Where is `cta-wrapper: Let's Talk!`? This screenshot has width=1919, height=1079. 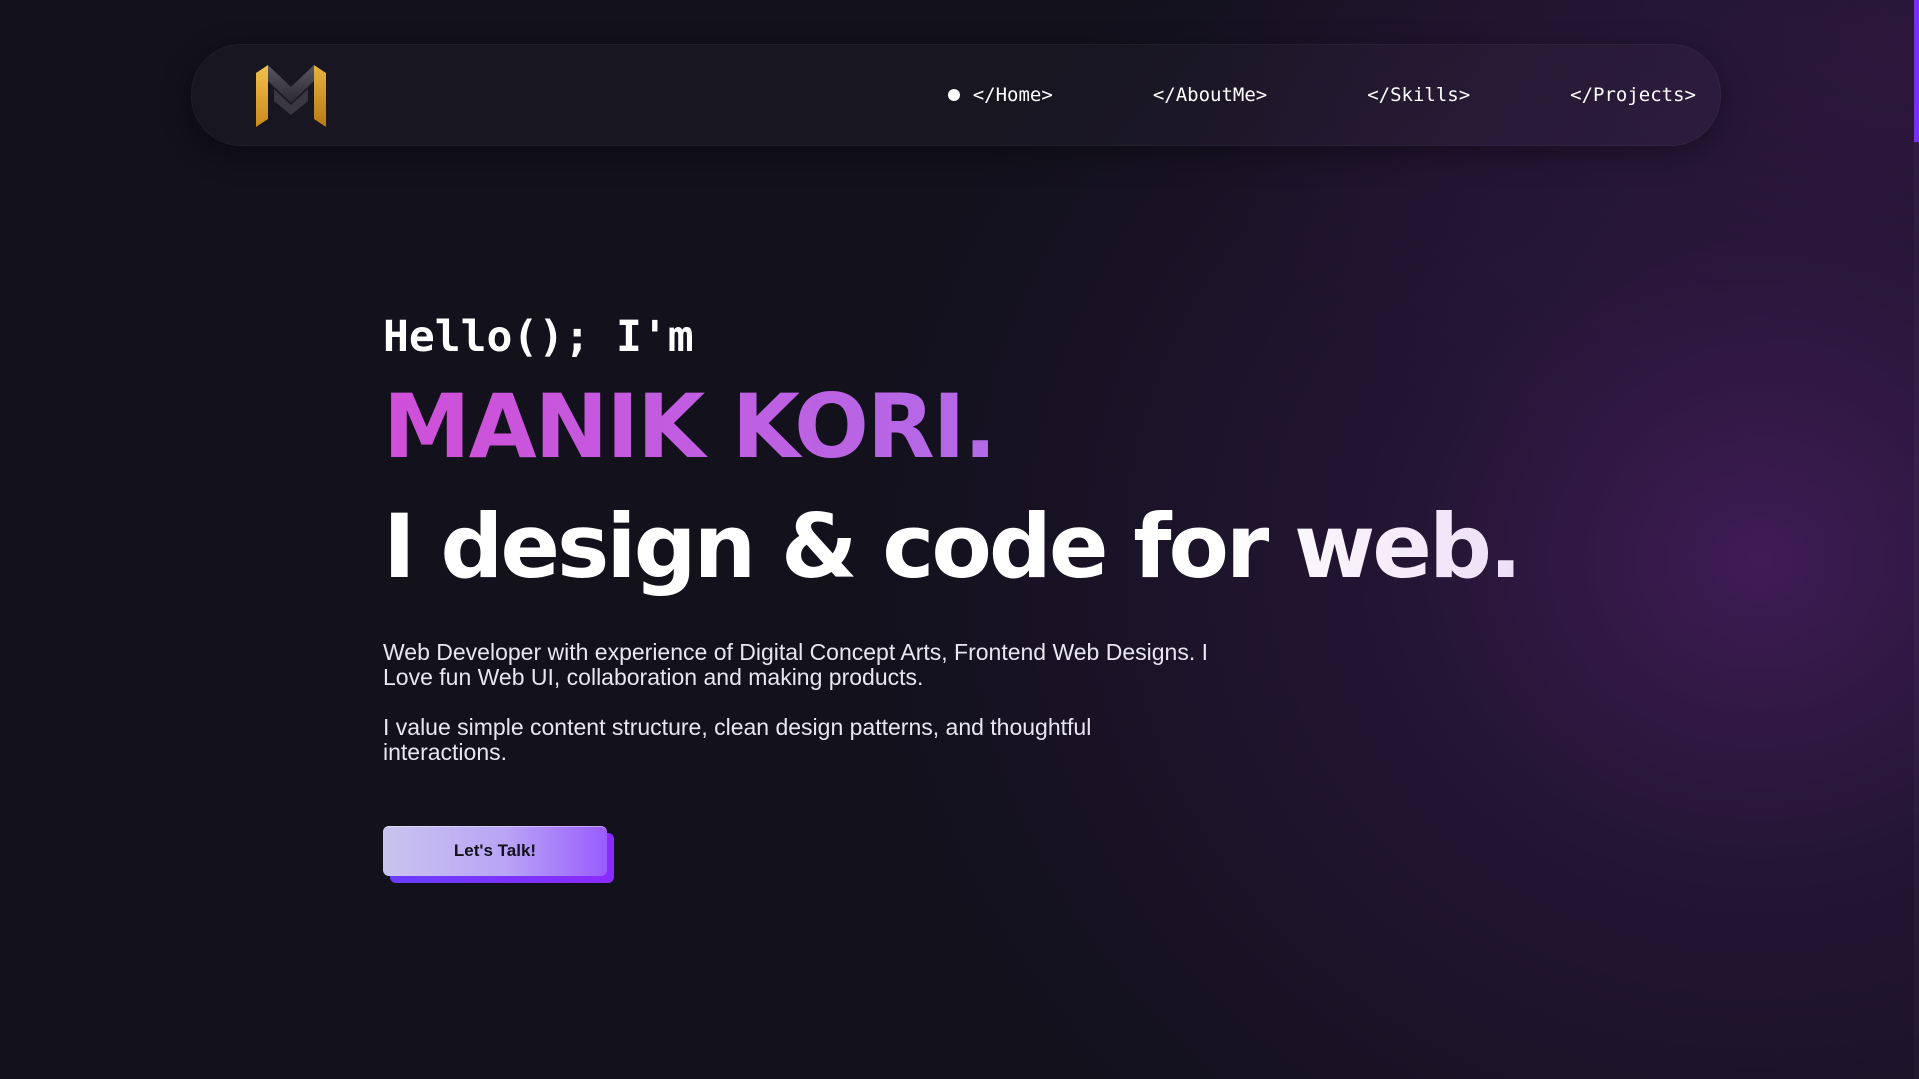 cta-wrapper: Let's Talk! is located at coordinates (499, 855).